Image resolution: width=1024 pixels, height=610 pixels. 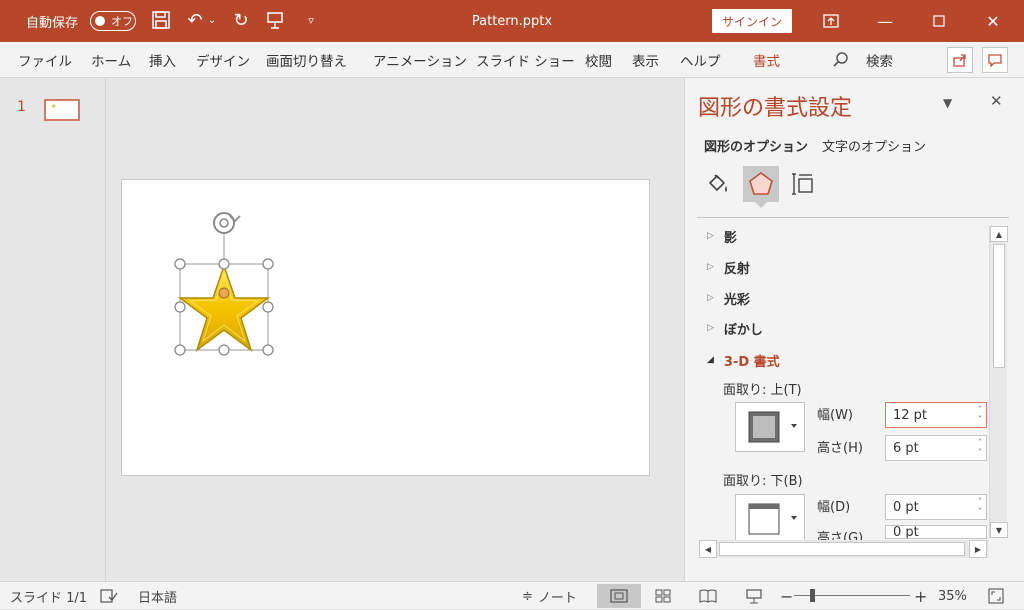 I want to click on autosave-toggle: オフ, so click(x=113, y=21).